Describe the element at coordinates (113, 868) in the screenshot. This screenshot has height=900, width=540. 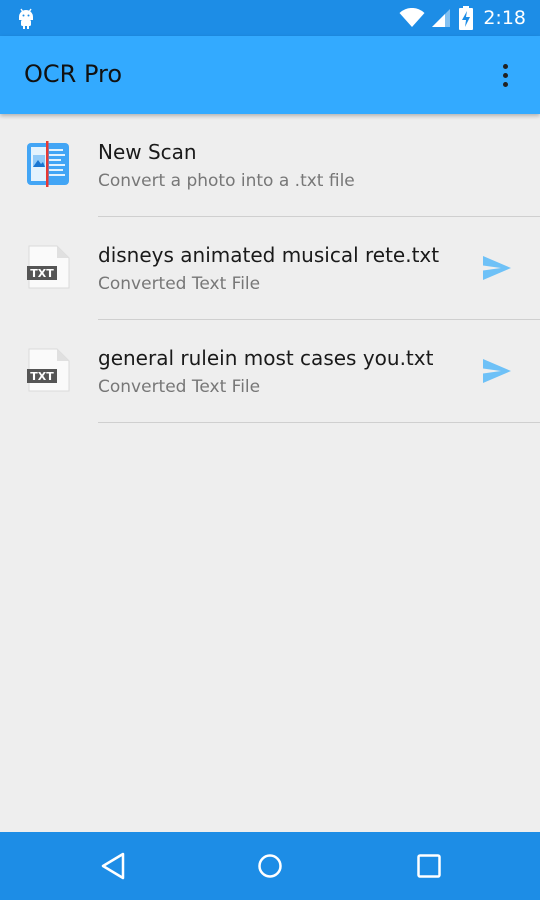
I see `back-icon` at that location.